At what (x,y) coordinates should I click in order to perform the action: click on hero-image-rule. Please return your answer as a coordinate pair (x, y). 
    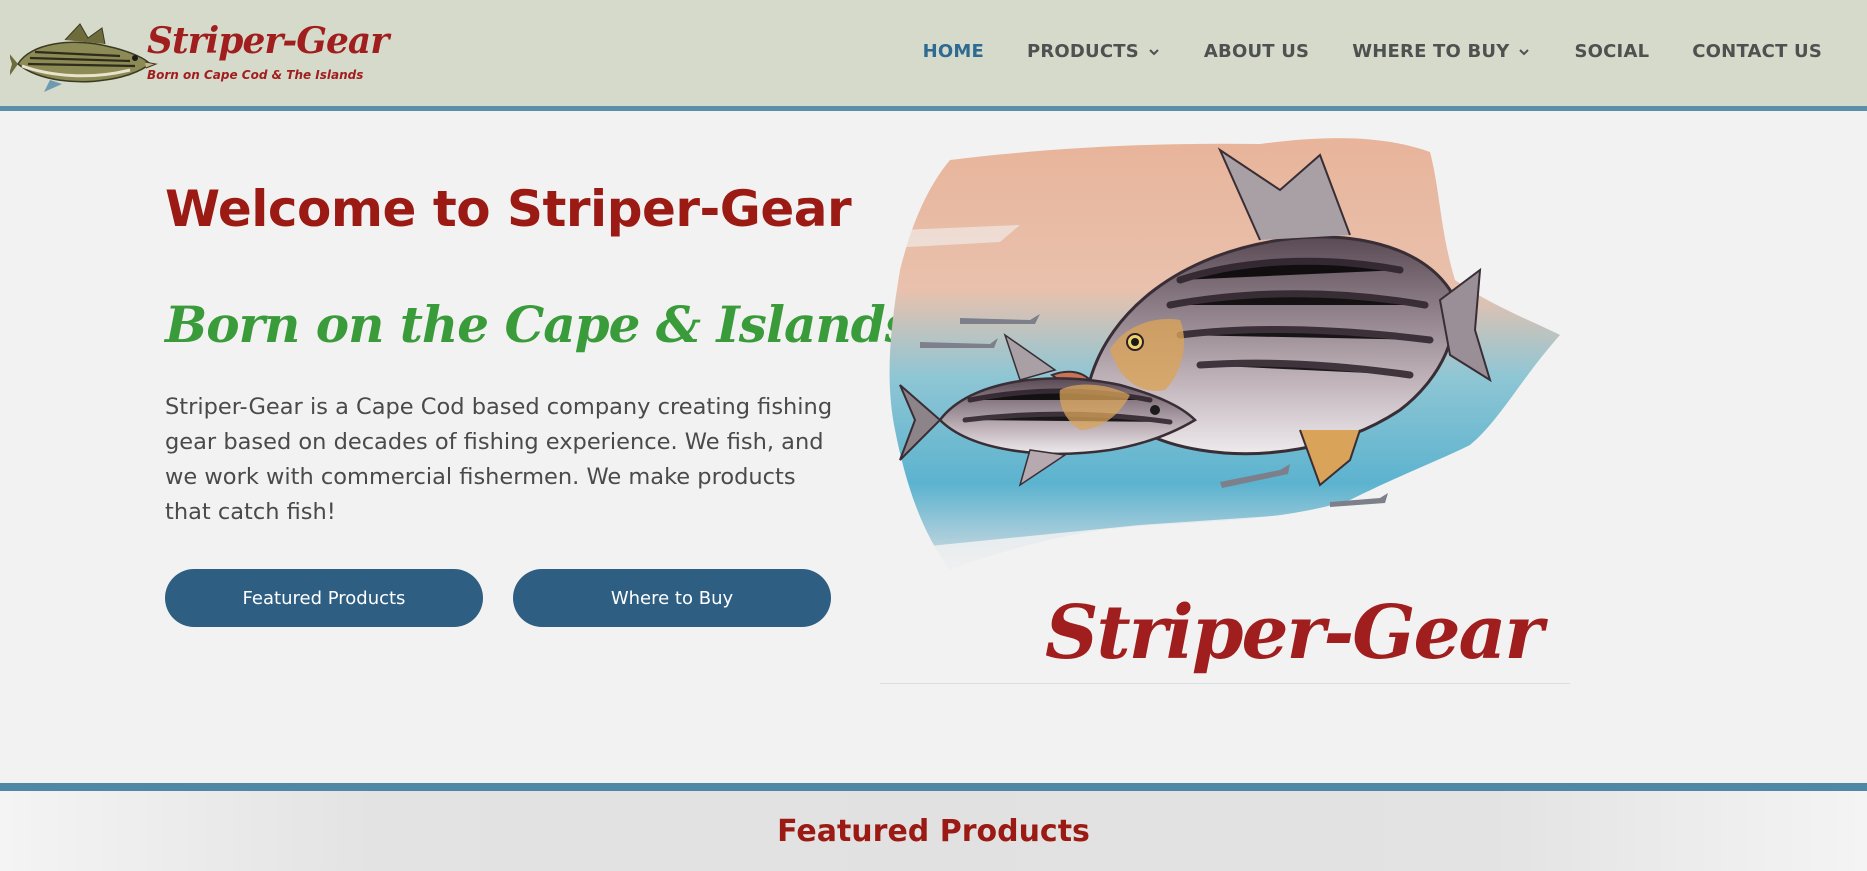
    Looking at the image, I should click on (1225, 683).